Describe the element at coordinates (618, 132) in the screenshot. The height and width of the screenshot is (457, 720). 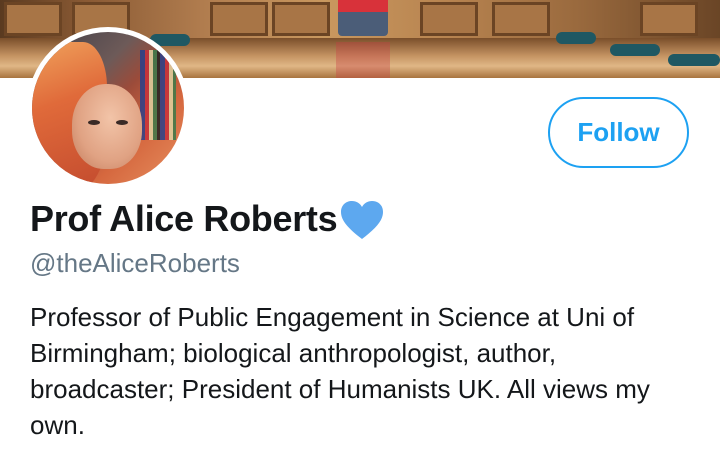
I see `follow-button: Follow` at that location.